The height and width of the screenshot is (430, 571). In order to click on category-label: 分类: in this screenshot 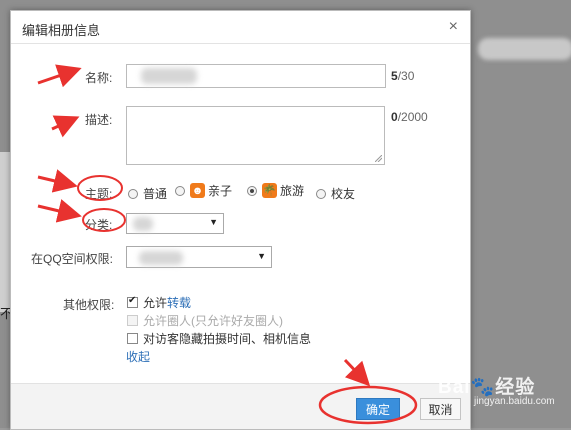, I will do `click(99, 225)`.